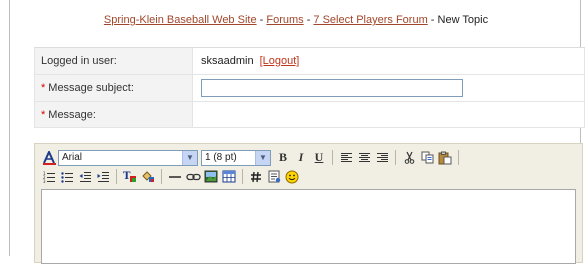  What do you see at coordinates (211, 176) in the screenshot?
I see `image-icon` at bounding box center [211, 176].